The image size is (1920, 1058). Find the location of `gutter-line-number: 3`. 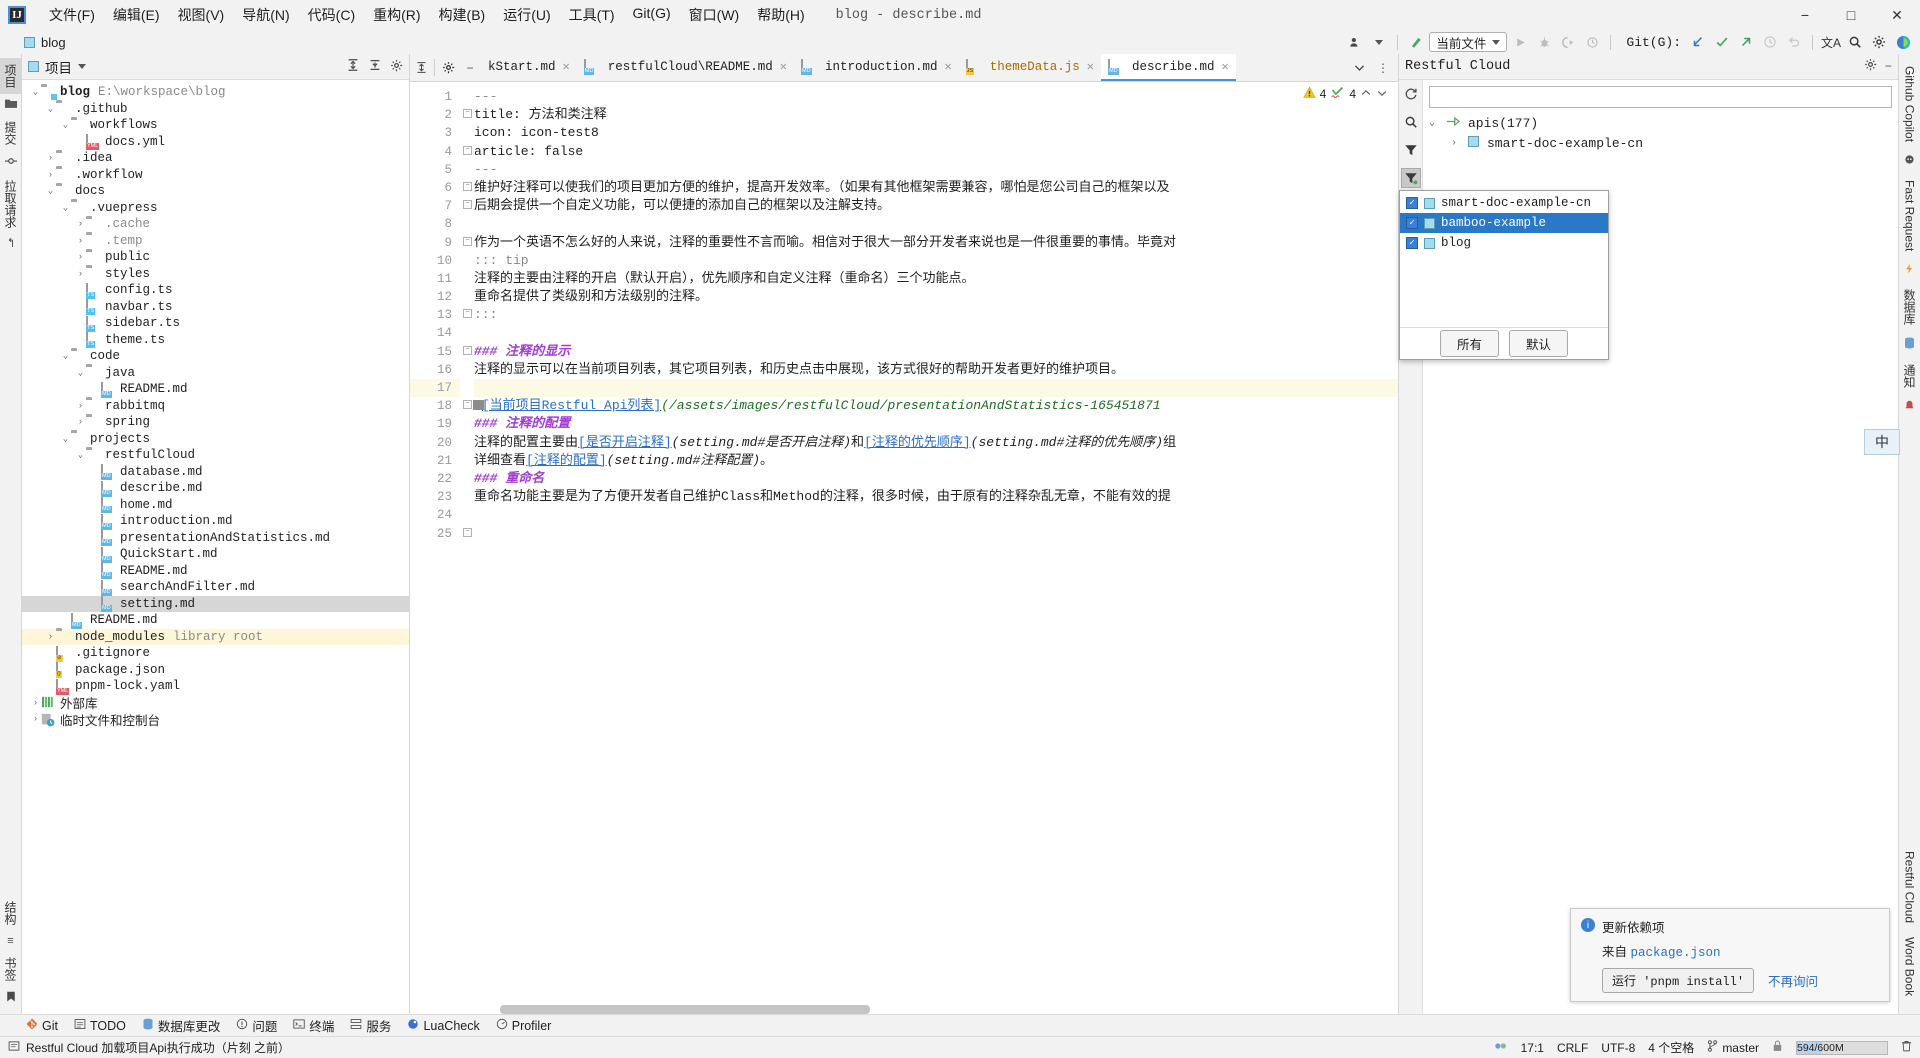

gutter-line-number: 3 is located at coordinates (435, 133).